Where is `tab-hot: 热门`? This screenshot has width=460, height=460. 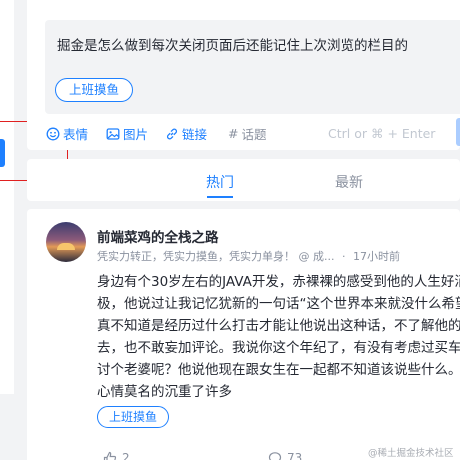 tab-hot: 热门 is located at coordinates (220, 182).